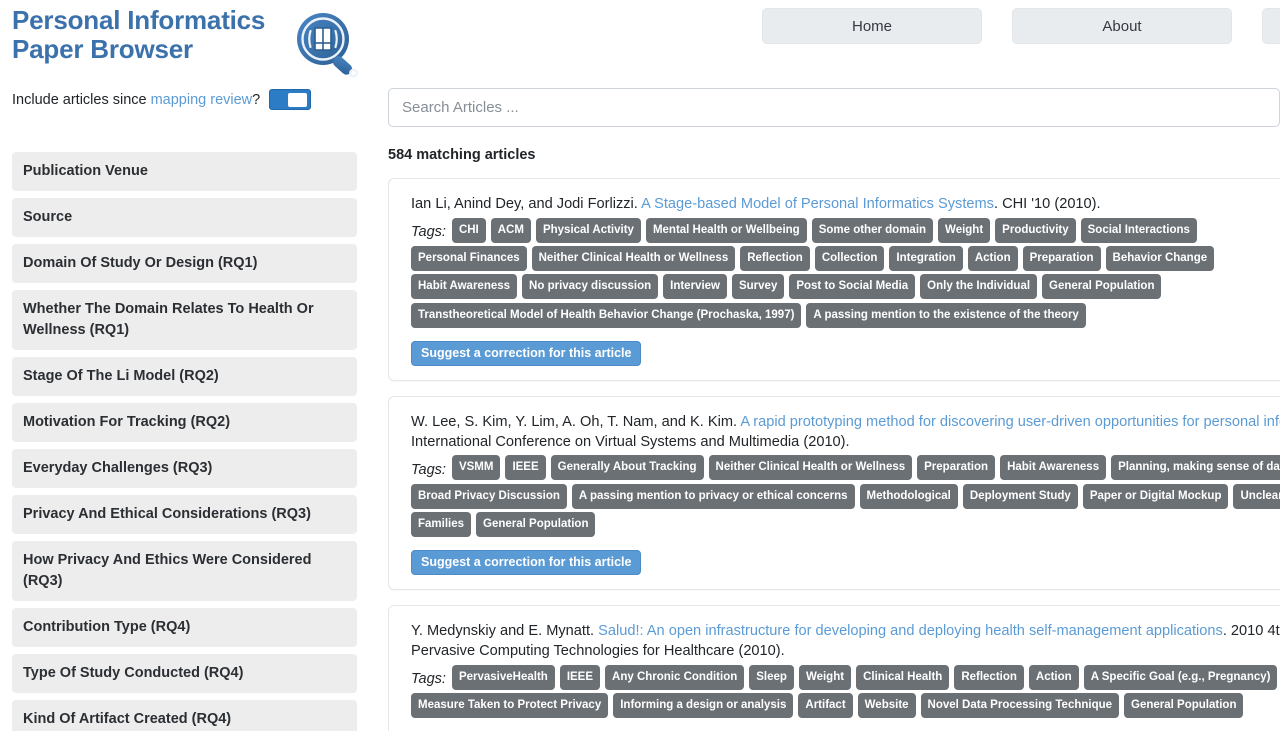  I want to click on toggle-knob, so click(298, 100).